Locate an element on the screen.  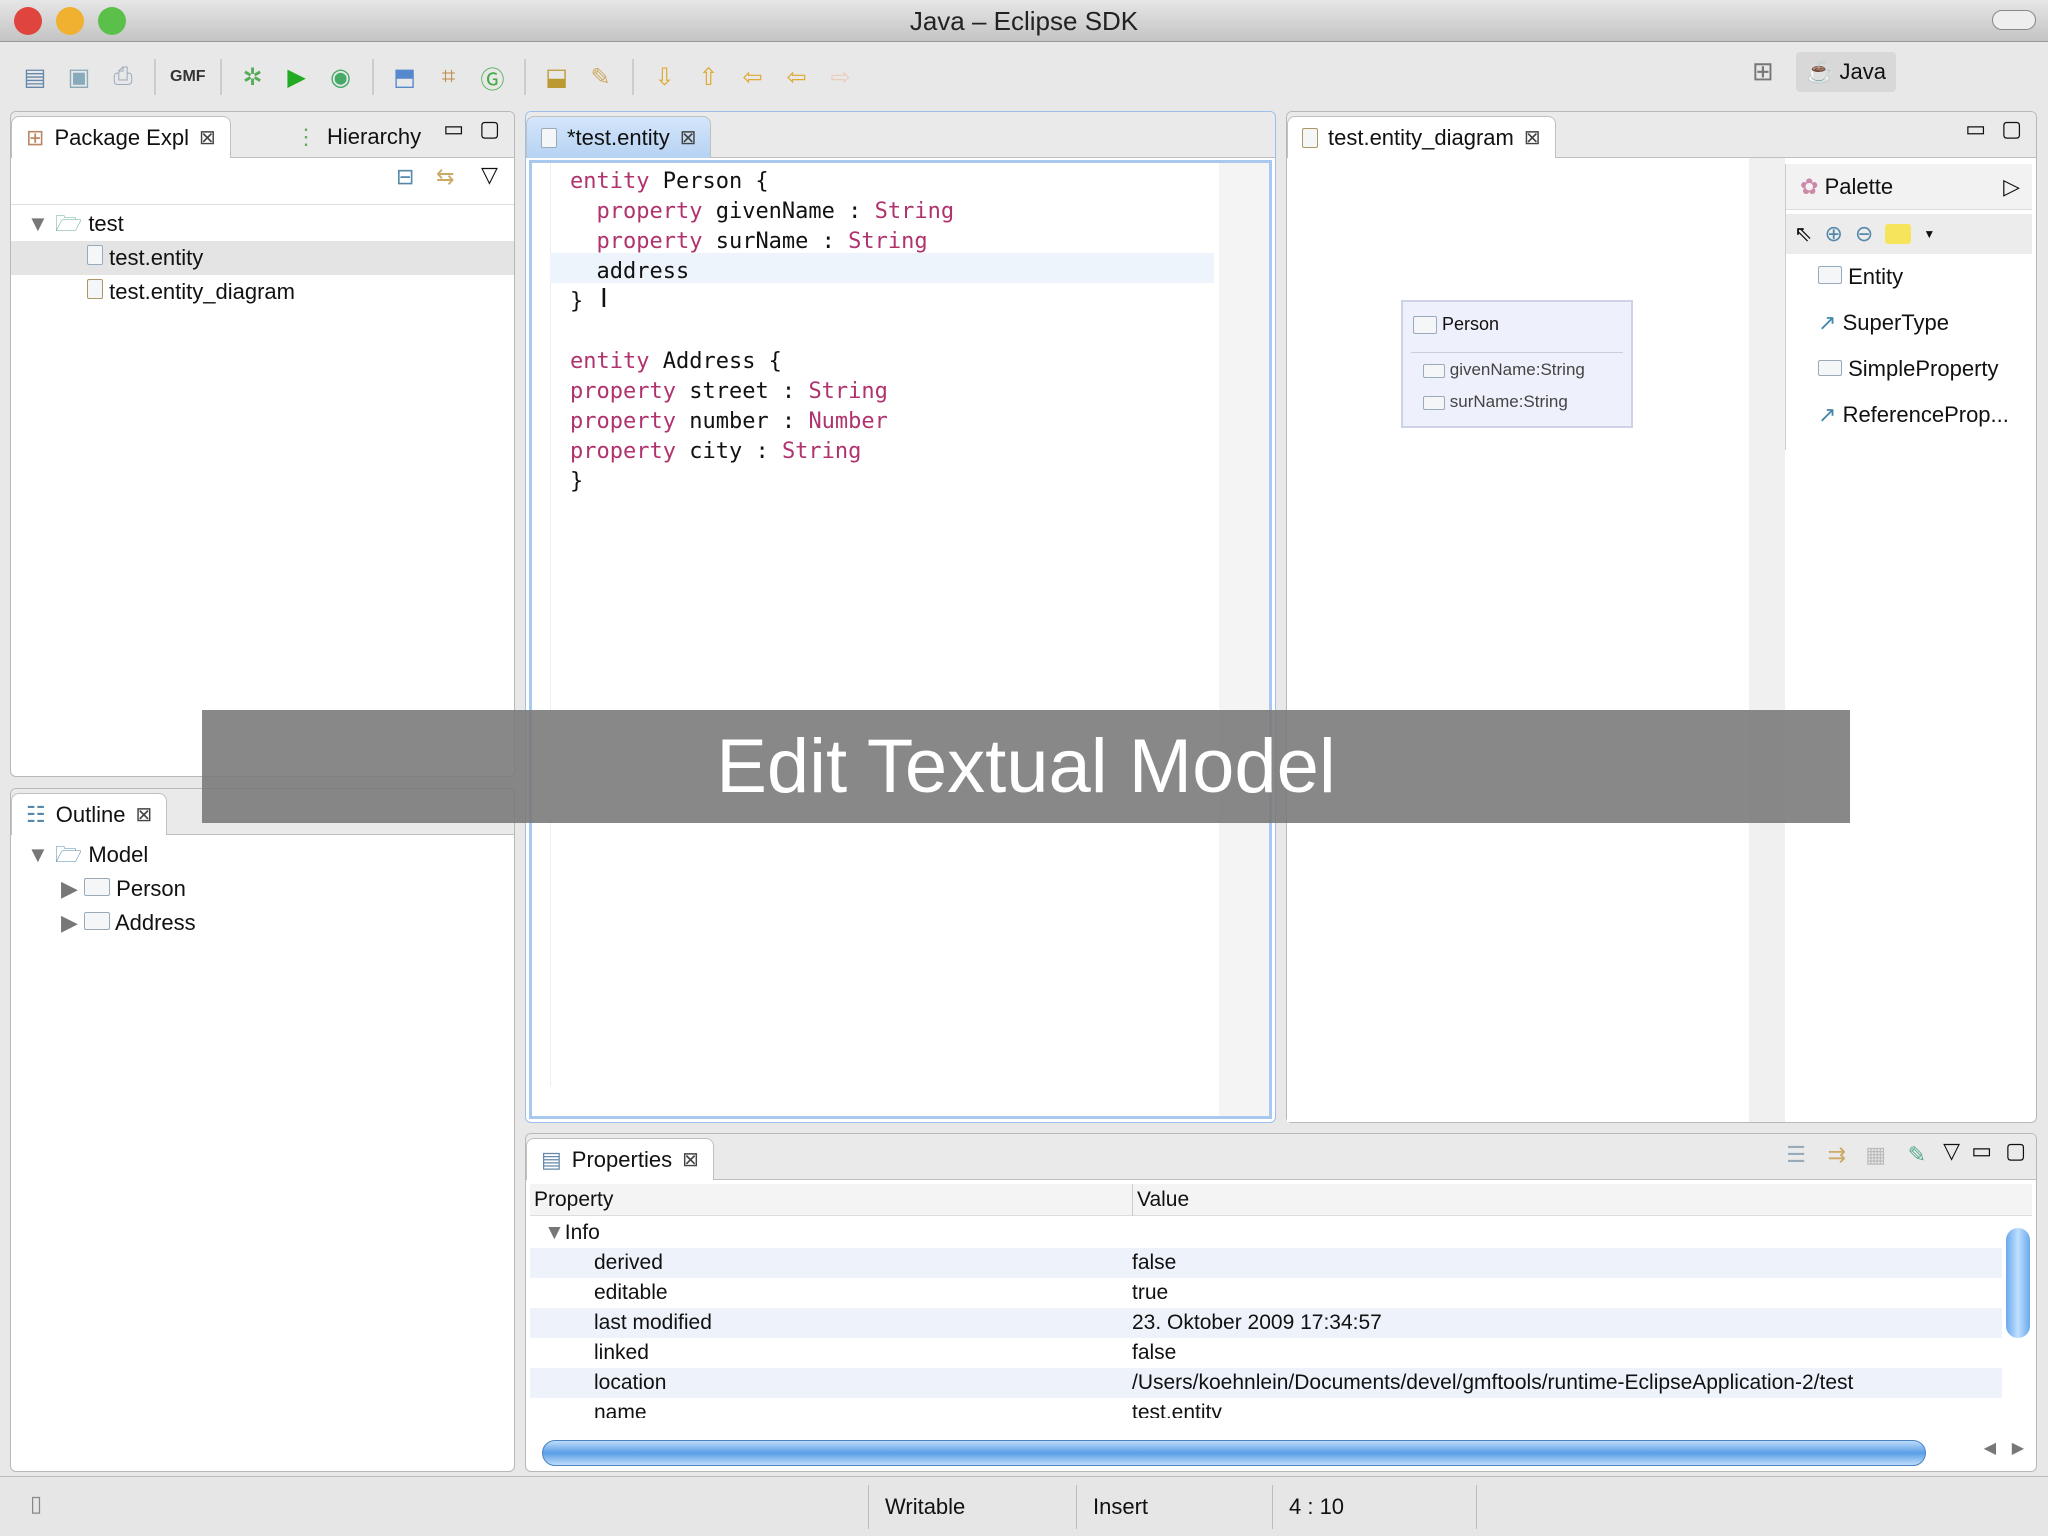
node-property: surName:String is located at coordinates (1495, 402).